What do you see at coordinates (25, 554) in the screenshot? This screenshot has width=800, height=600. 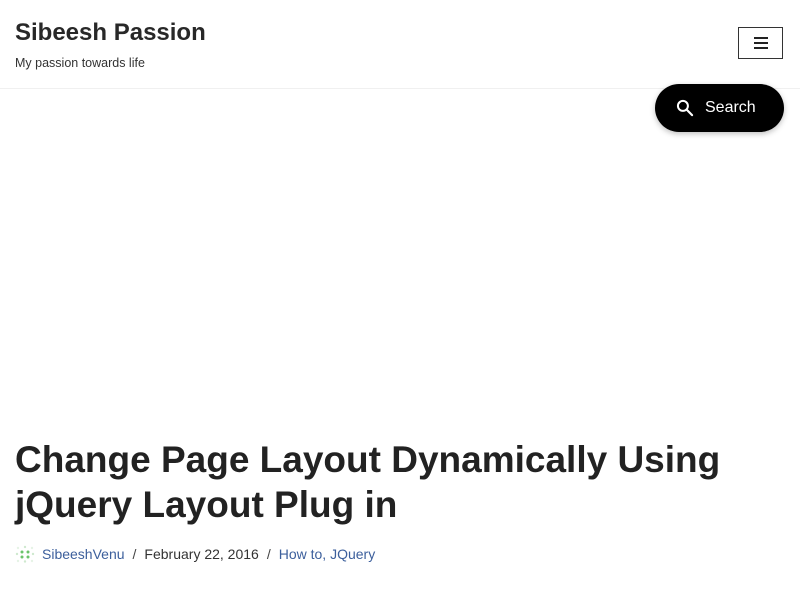 I see `avatar` at bounding box center [25, 554].